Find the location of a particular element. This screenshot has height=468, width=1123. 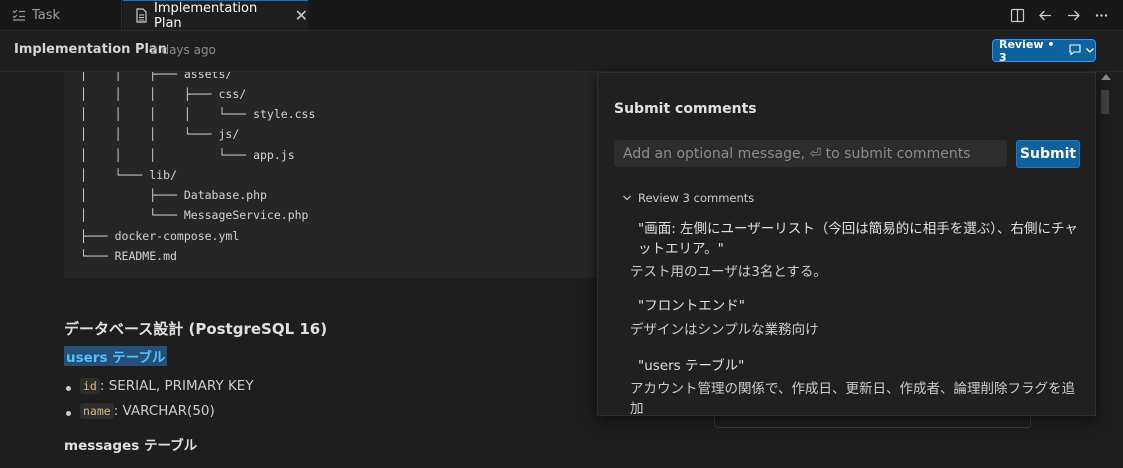

list-item: name : VARCHAR(50) is located at coordinates (140, 411).